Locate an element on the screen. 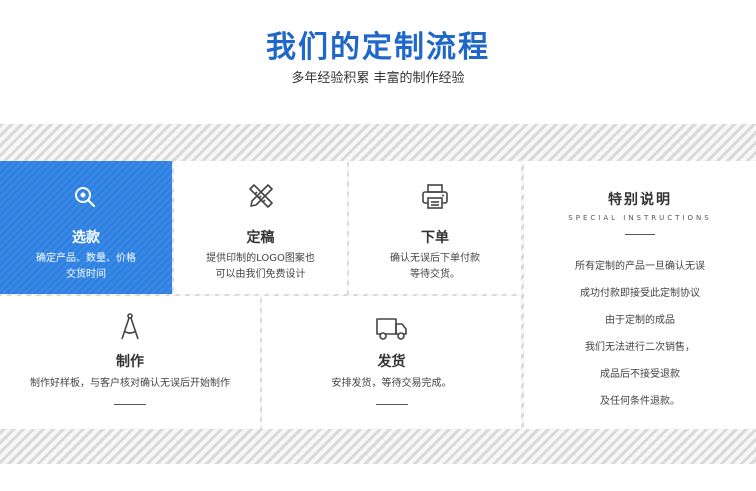  pencil-ruler-icon is located at coordinates (260, 196).